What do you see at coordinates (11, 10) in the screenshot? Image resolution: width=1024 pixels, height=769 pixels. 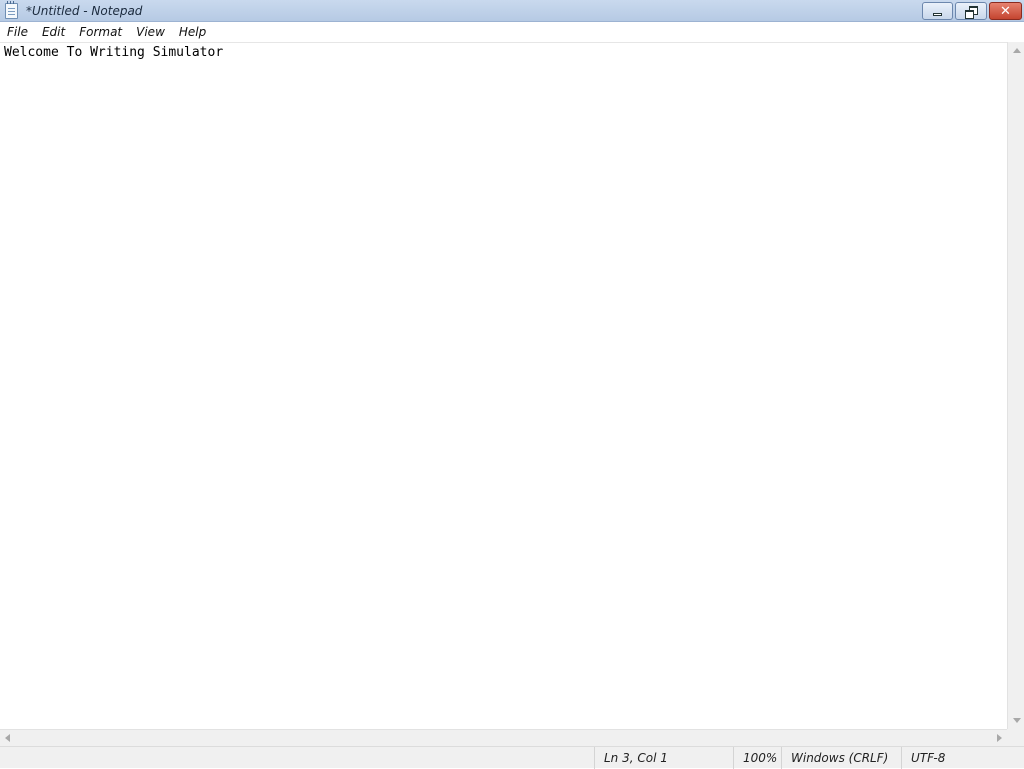 I see `notepad-icon` at bounding box center [11, 10].